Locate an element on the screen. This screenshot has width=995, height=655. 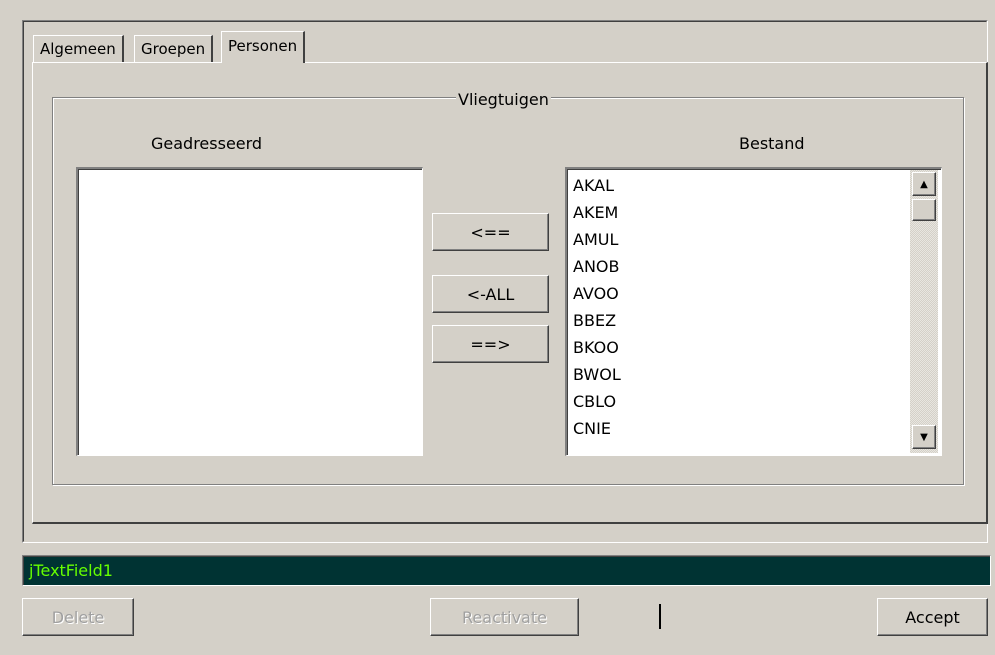
list-item: AKAL is located at coordinates (593, 185).